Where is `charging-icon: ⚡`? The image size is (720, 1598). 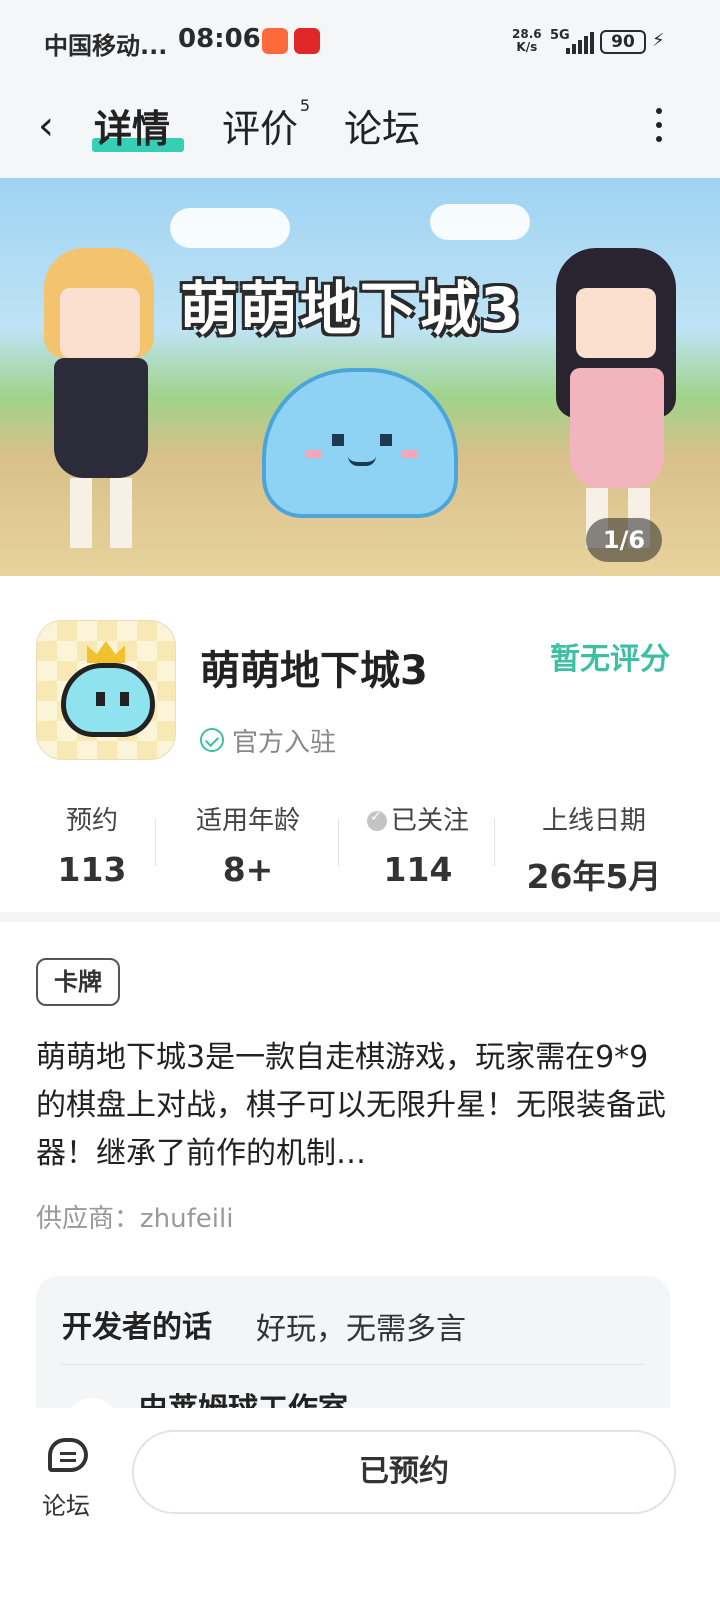 charging-icon: ⚡ is located at coordinates (658, 40).